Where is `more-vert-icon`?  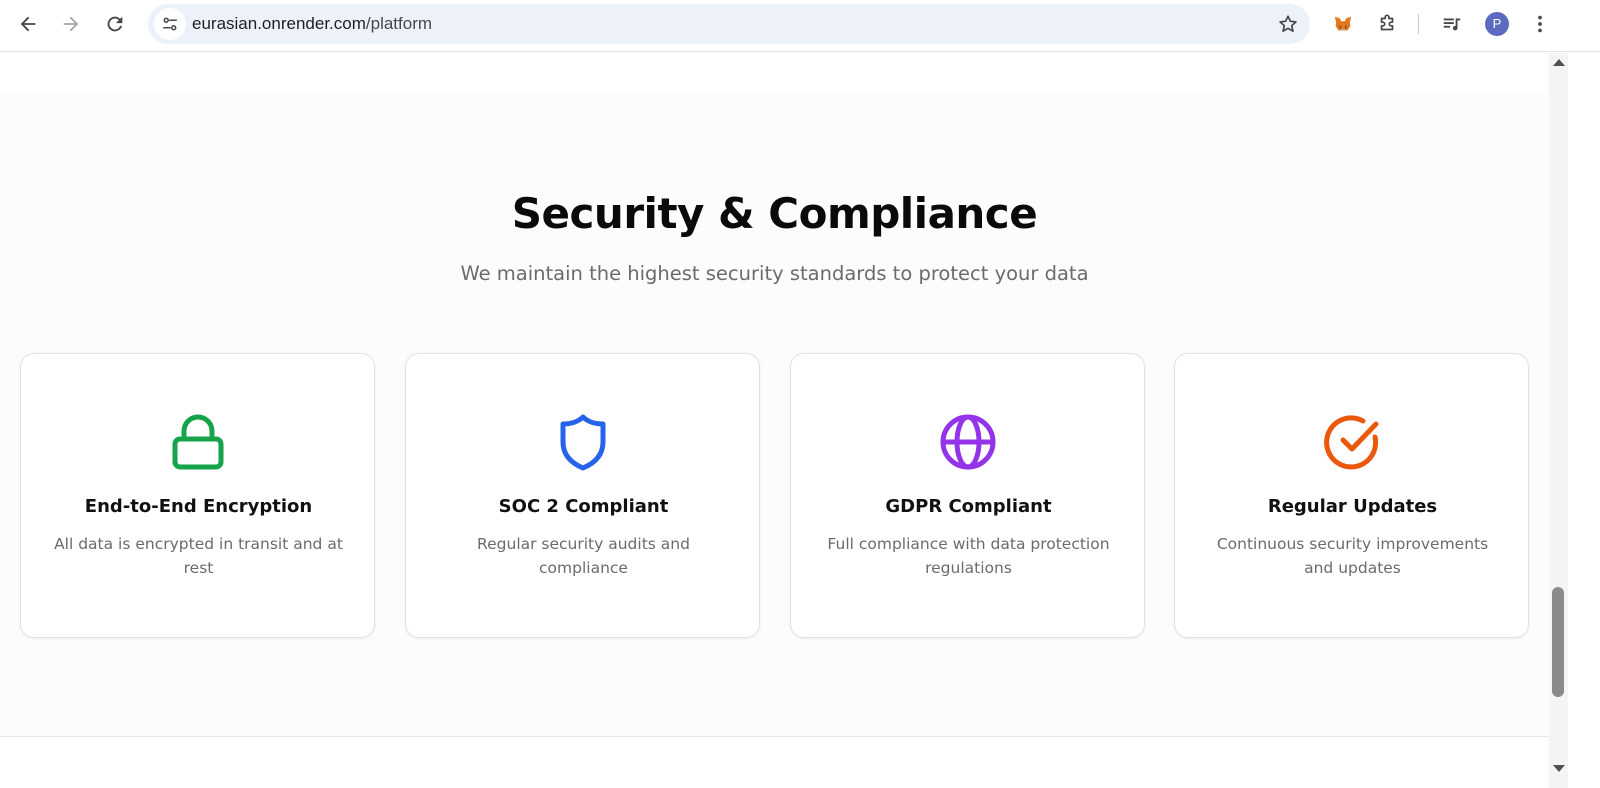 more-vert-icon is located at coordinates (1540, 24).